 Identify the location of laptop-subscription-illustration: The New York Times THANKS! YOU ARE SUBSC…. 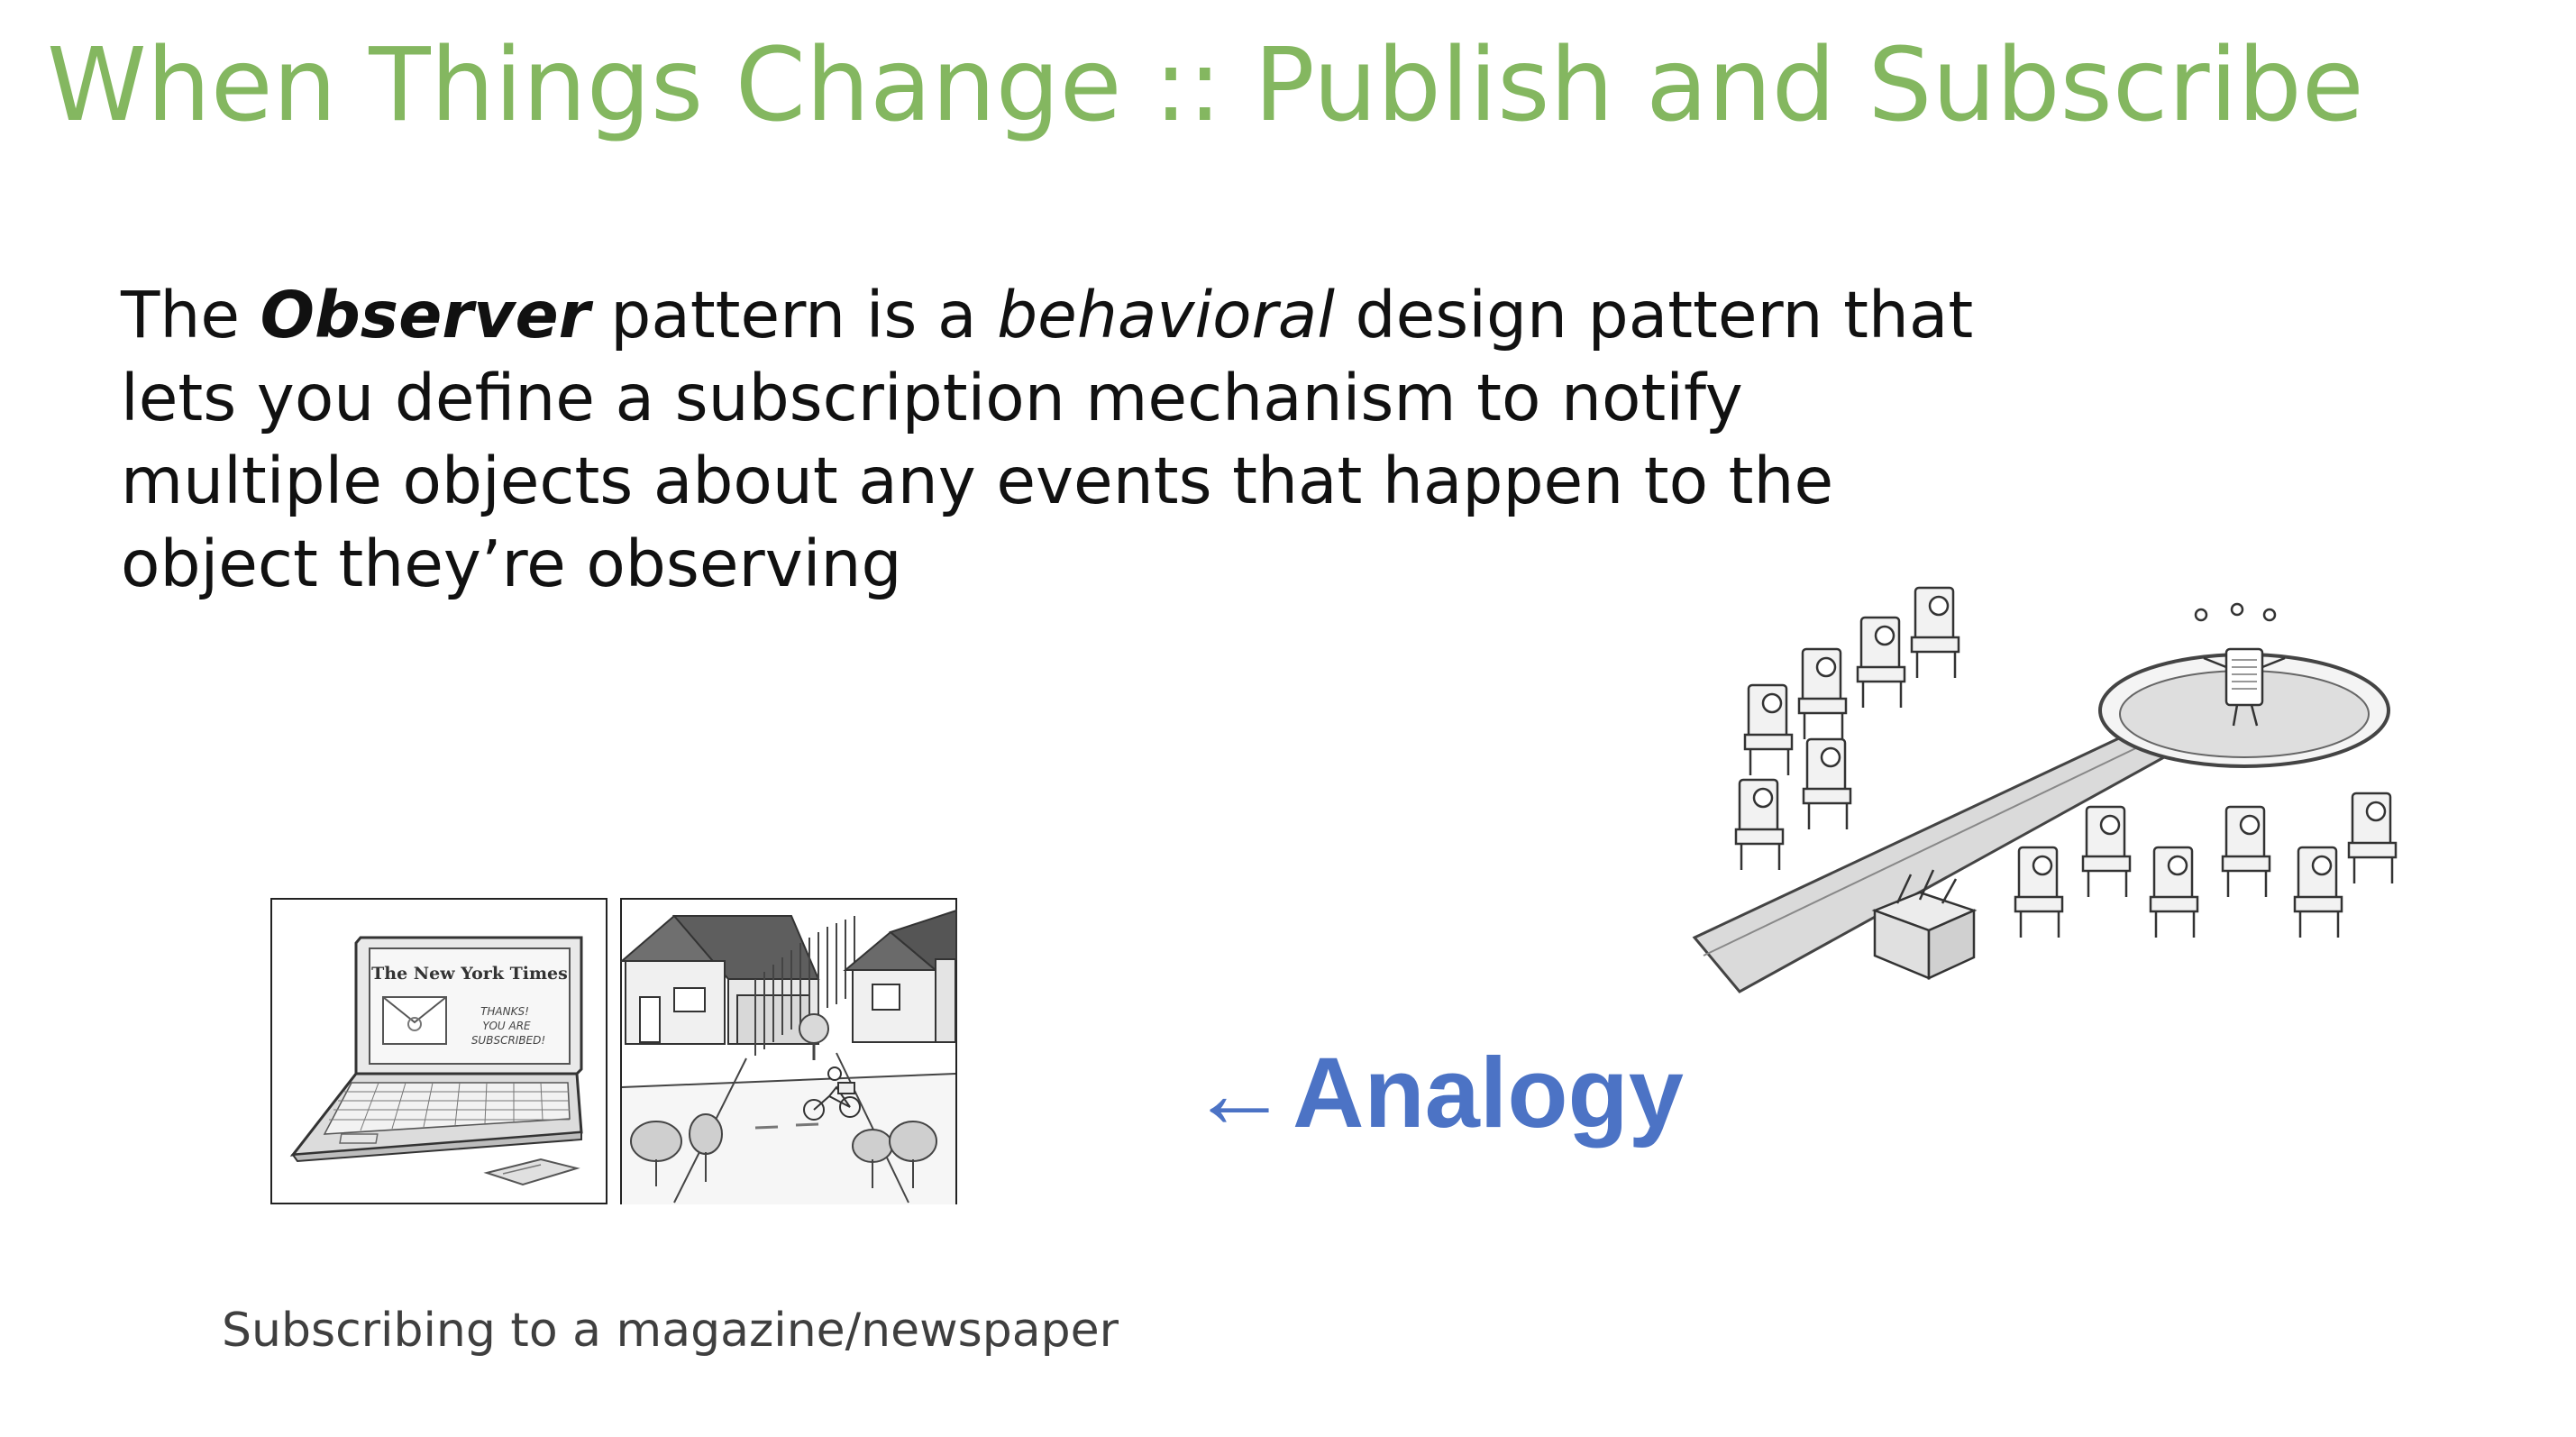
(438, 1051).